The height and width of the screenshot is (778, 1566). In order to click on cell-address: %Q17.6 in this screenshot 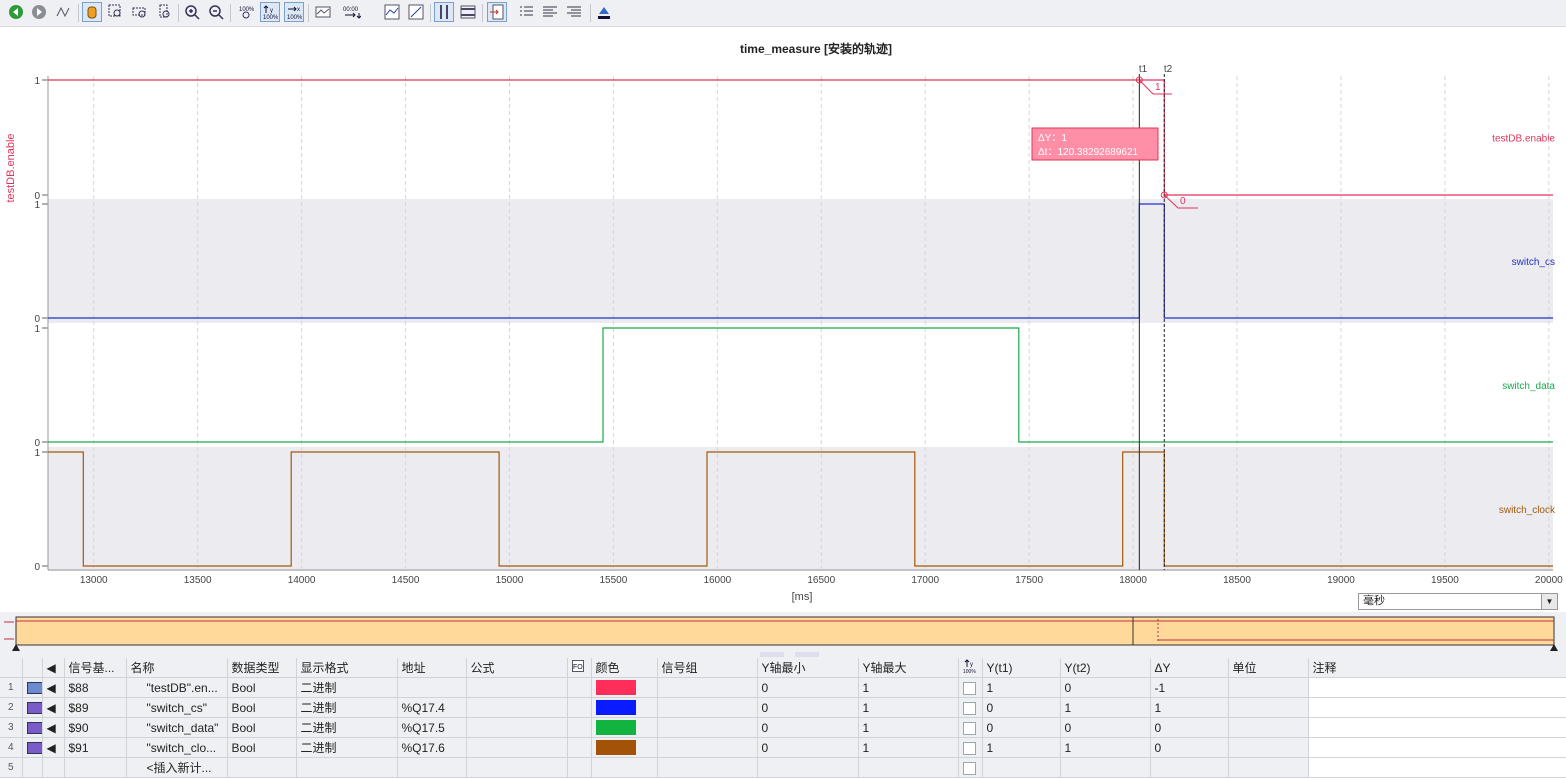, I will do `click(432, 747)`.